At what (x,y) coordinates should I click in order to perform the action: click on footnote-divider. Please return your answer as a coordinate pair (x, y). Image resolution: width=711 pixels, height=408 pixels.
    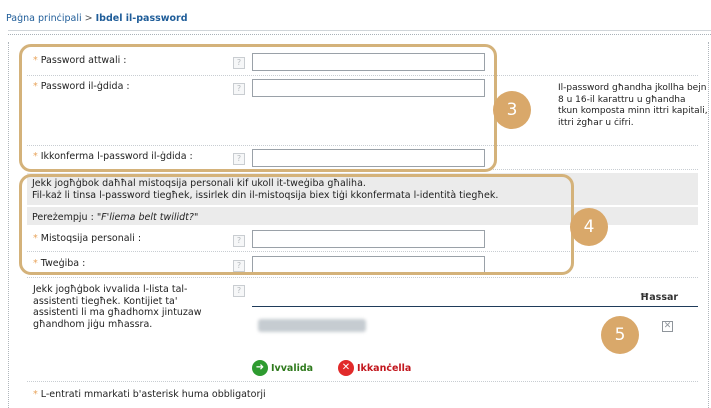
    Looking at the image, I should click on (362, 381).